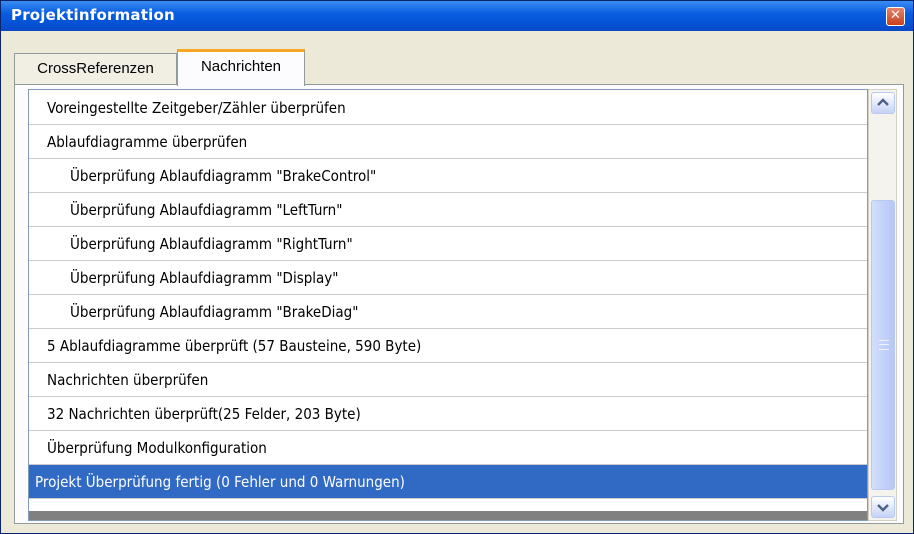 Image resolution: width=914 pixels, height=534 pixels. I want to click on close-icon: ✕, so click(895, 15).